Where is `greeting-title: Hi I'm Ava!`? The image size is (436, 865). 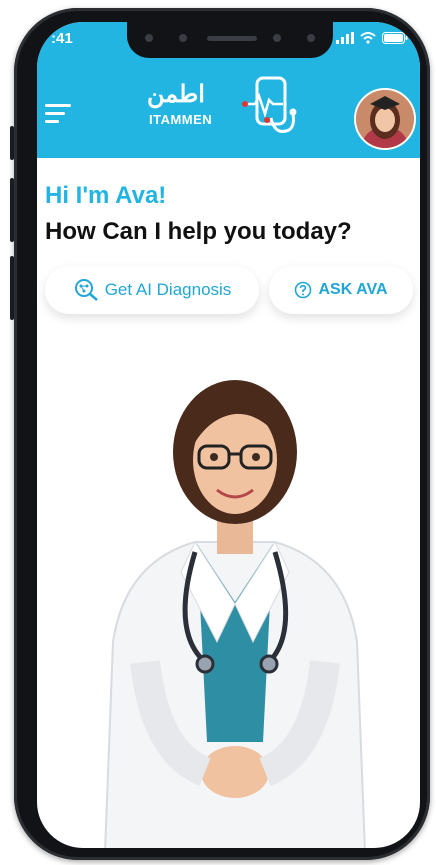 greeting-title: Hi I'm Ava! is located at coordinates (106, 195).